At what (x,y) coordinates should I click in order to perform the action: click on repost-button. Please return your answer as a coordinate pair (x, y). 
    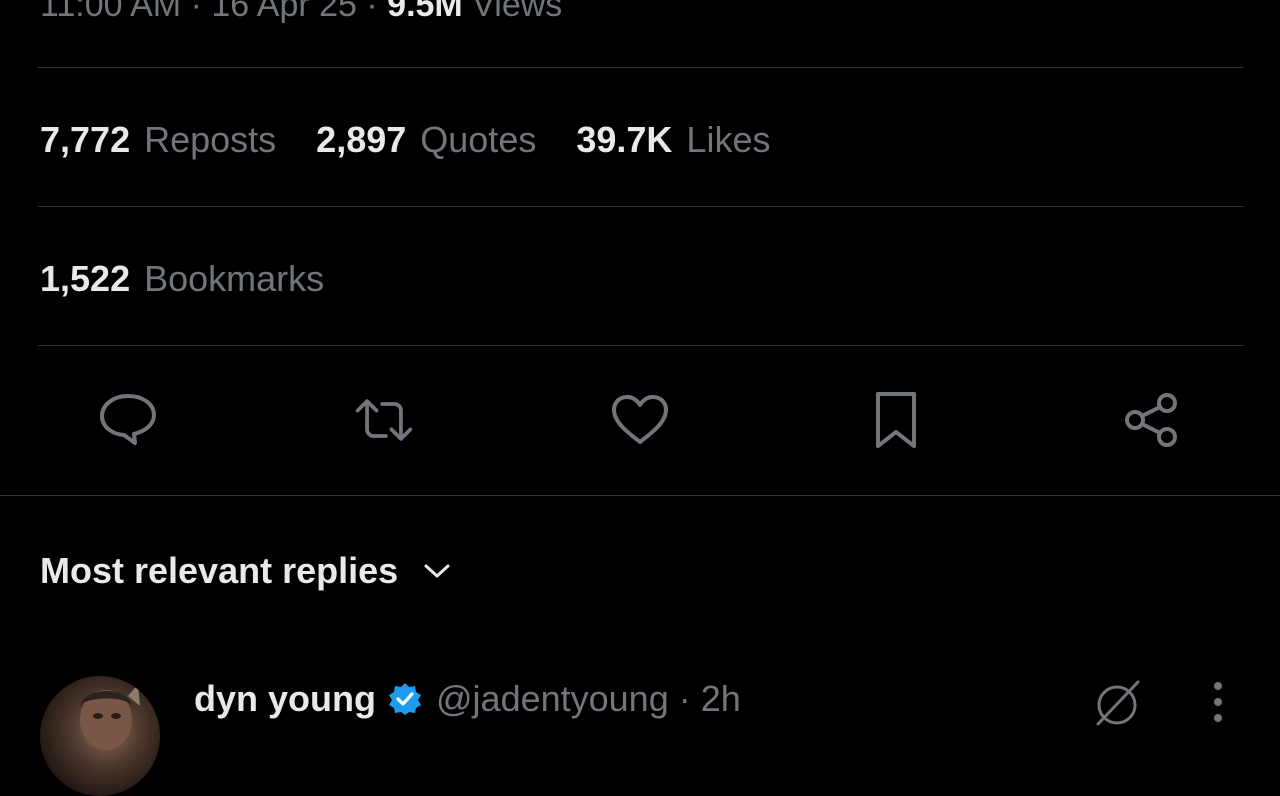
    Looking at the image, I should click on (384, 420).